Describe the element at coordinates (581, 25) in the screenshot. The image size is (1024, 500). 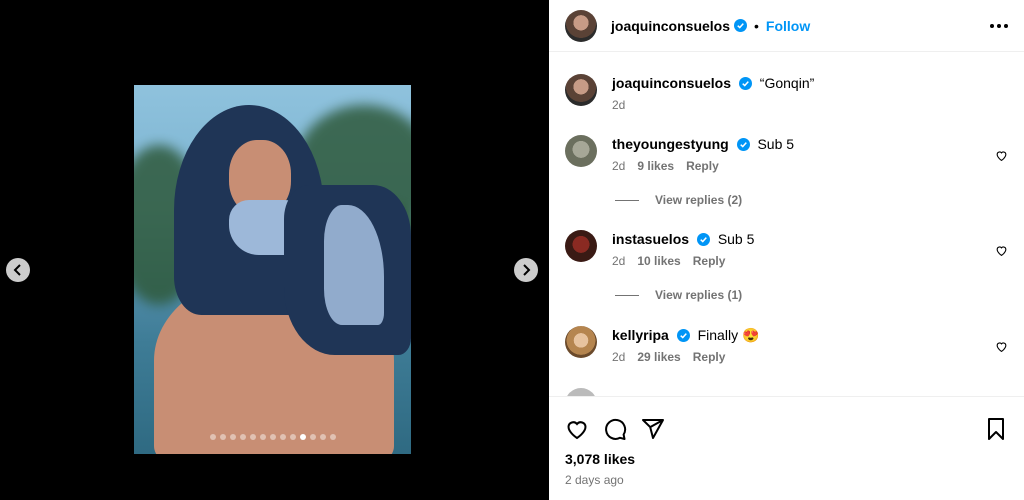
I see `author-avatar` at that location.